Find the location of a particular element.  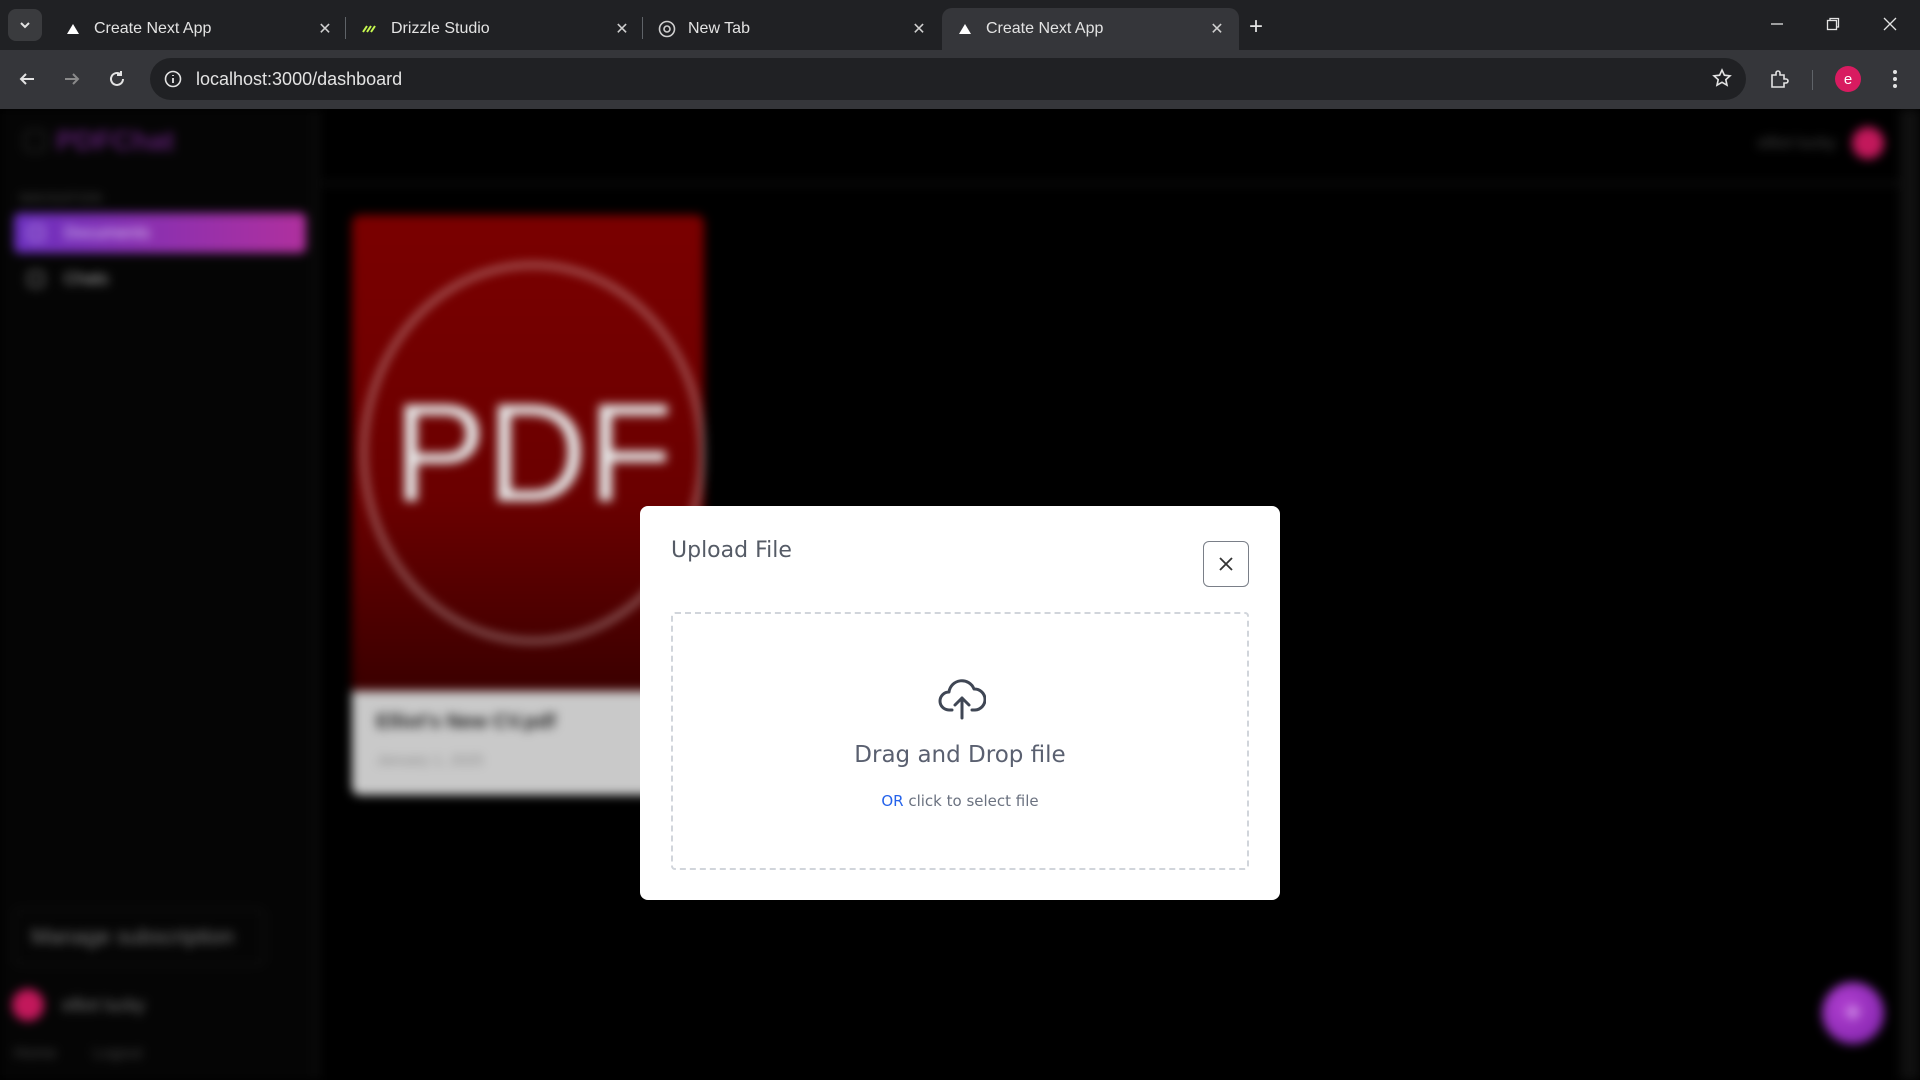

document-date: January 1, 2025 is located at coordinates (430, 760).